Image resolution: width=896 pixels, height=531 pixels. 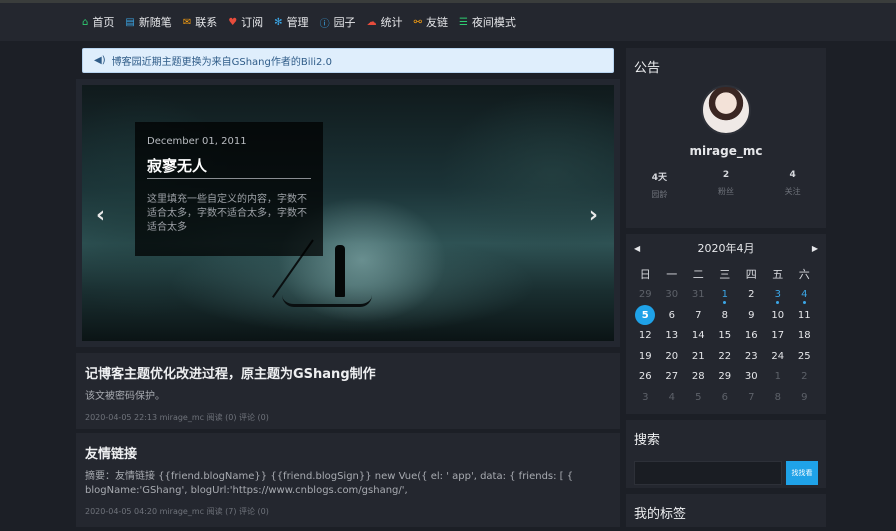 I want to click on top-nav: ⌂ 首页 ▤ 新随笔 ✉ 联系 ♥ 订阅 ✻ 管理 ⓘ 园子 ☁ 统计 ⚯ 友链 ☰ 夜间模式, so click(x=448, y=22).